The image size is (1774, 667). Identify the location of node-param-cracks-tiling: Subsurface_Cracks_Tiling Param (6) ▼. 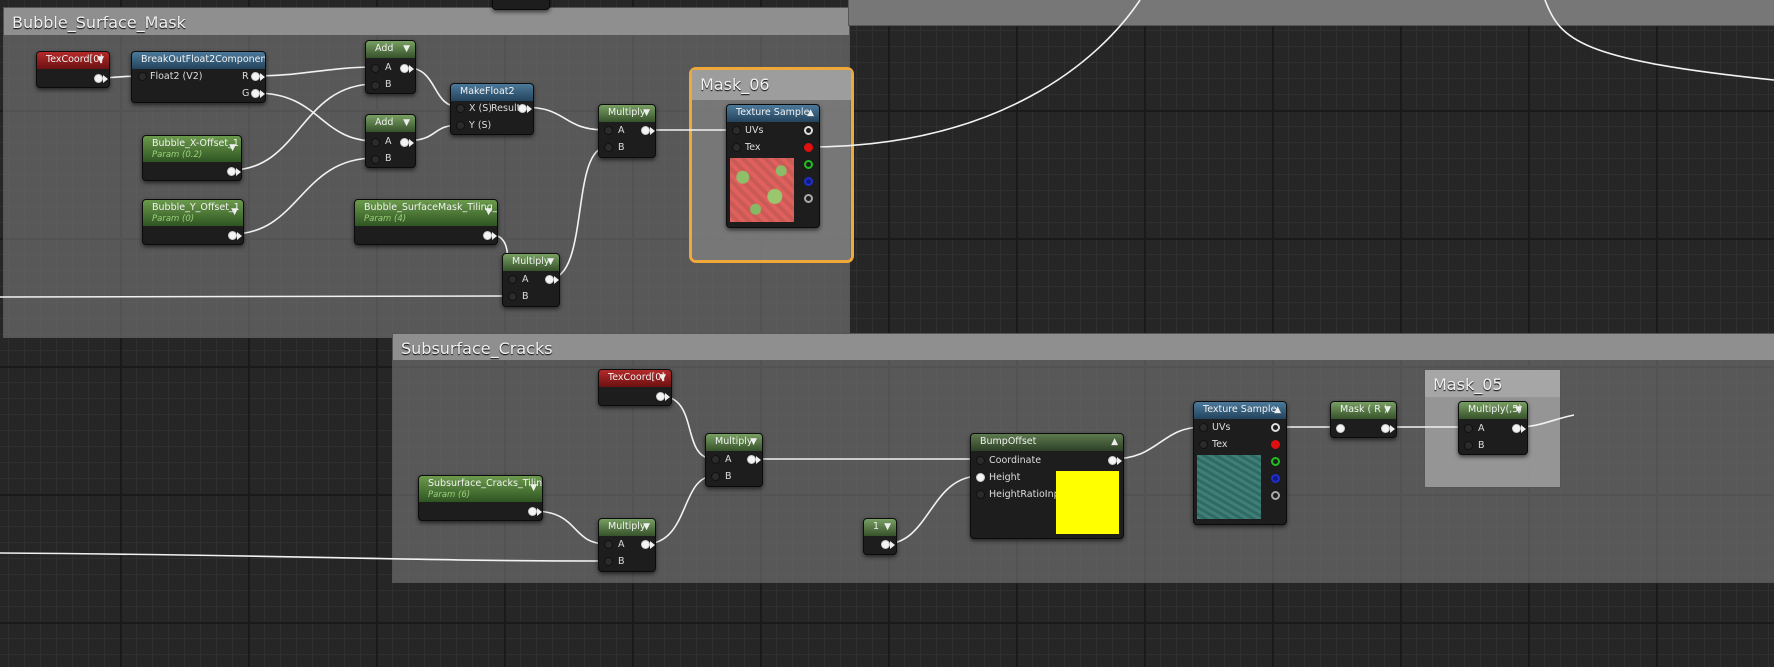
(480, 498).